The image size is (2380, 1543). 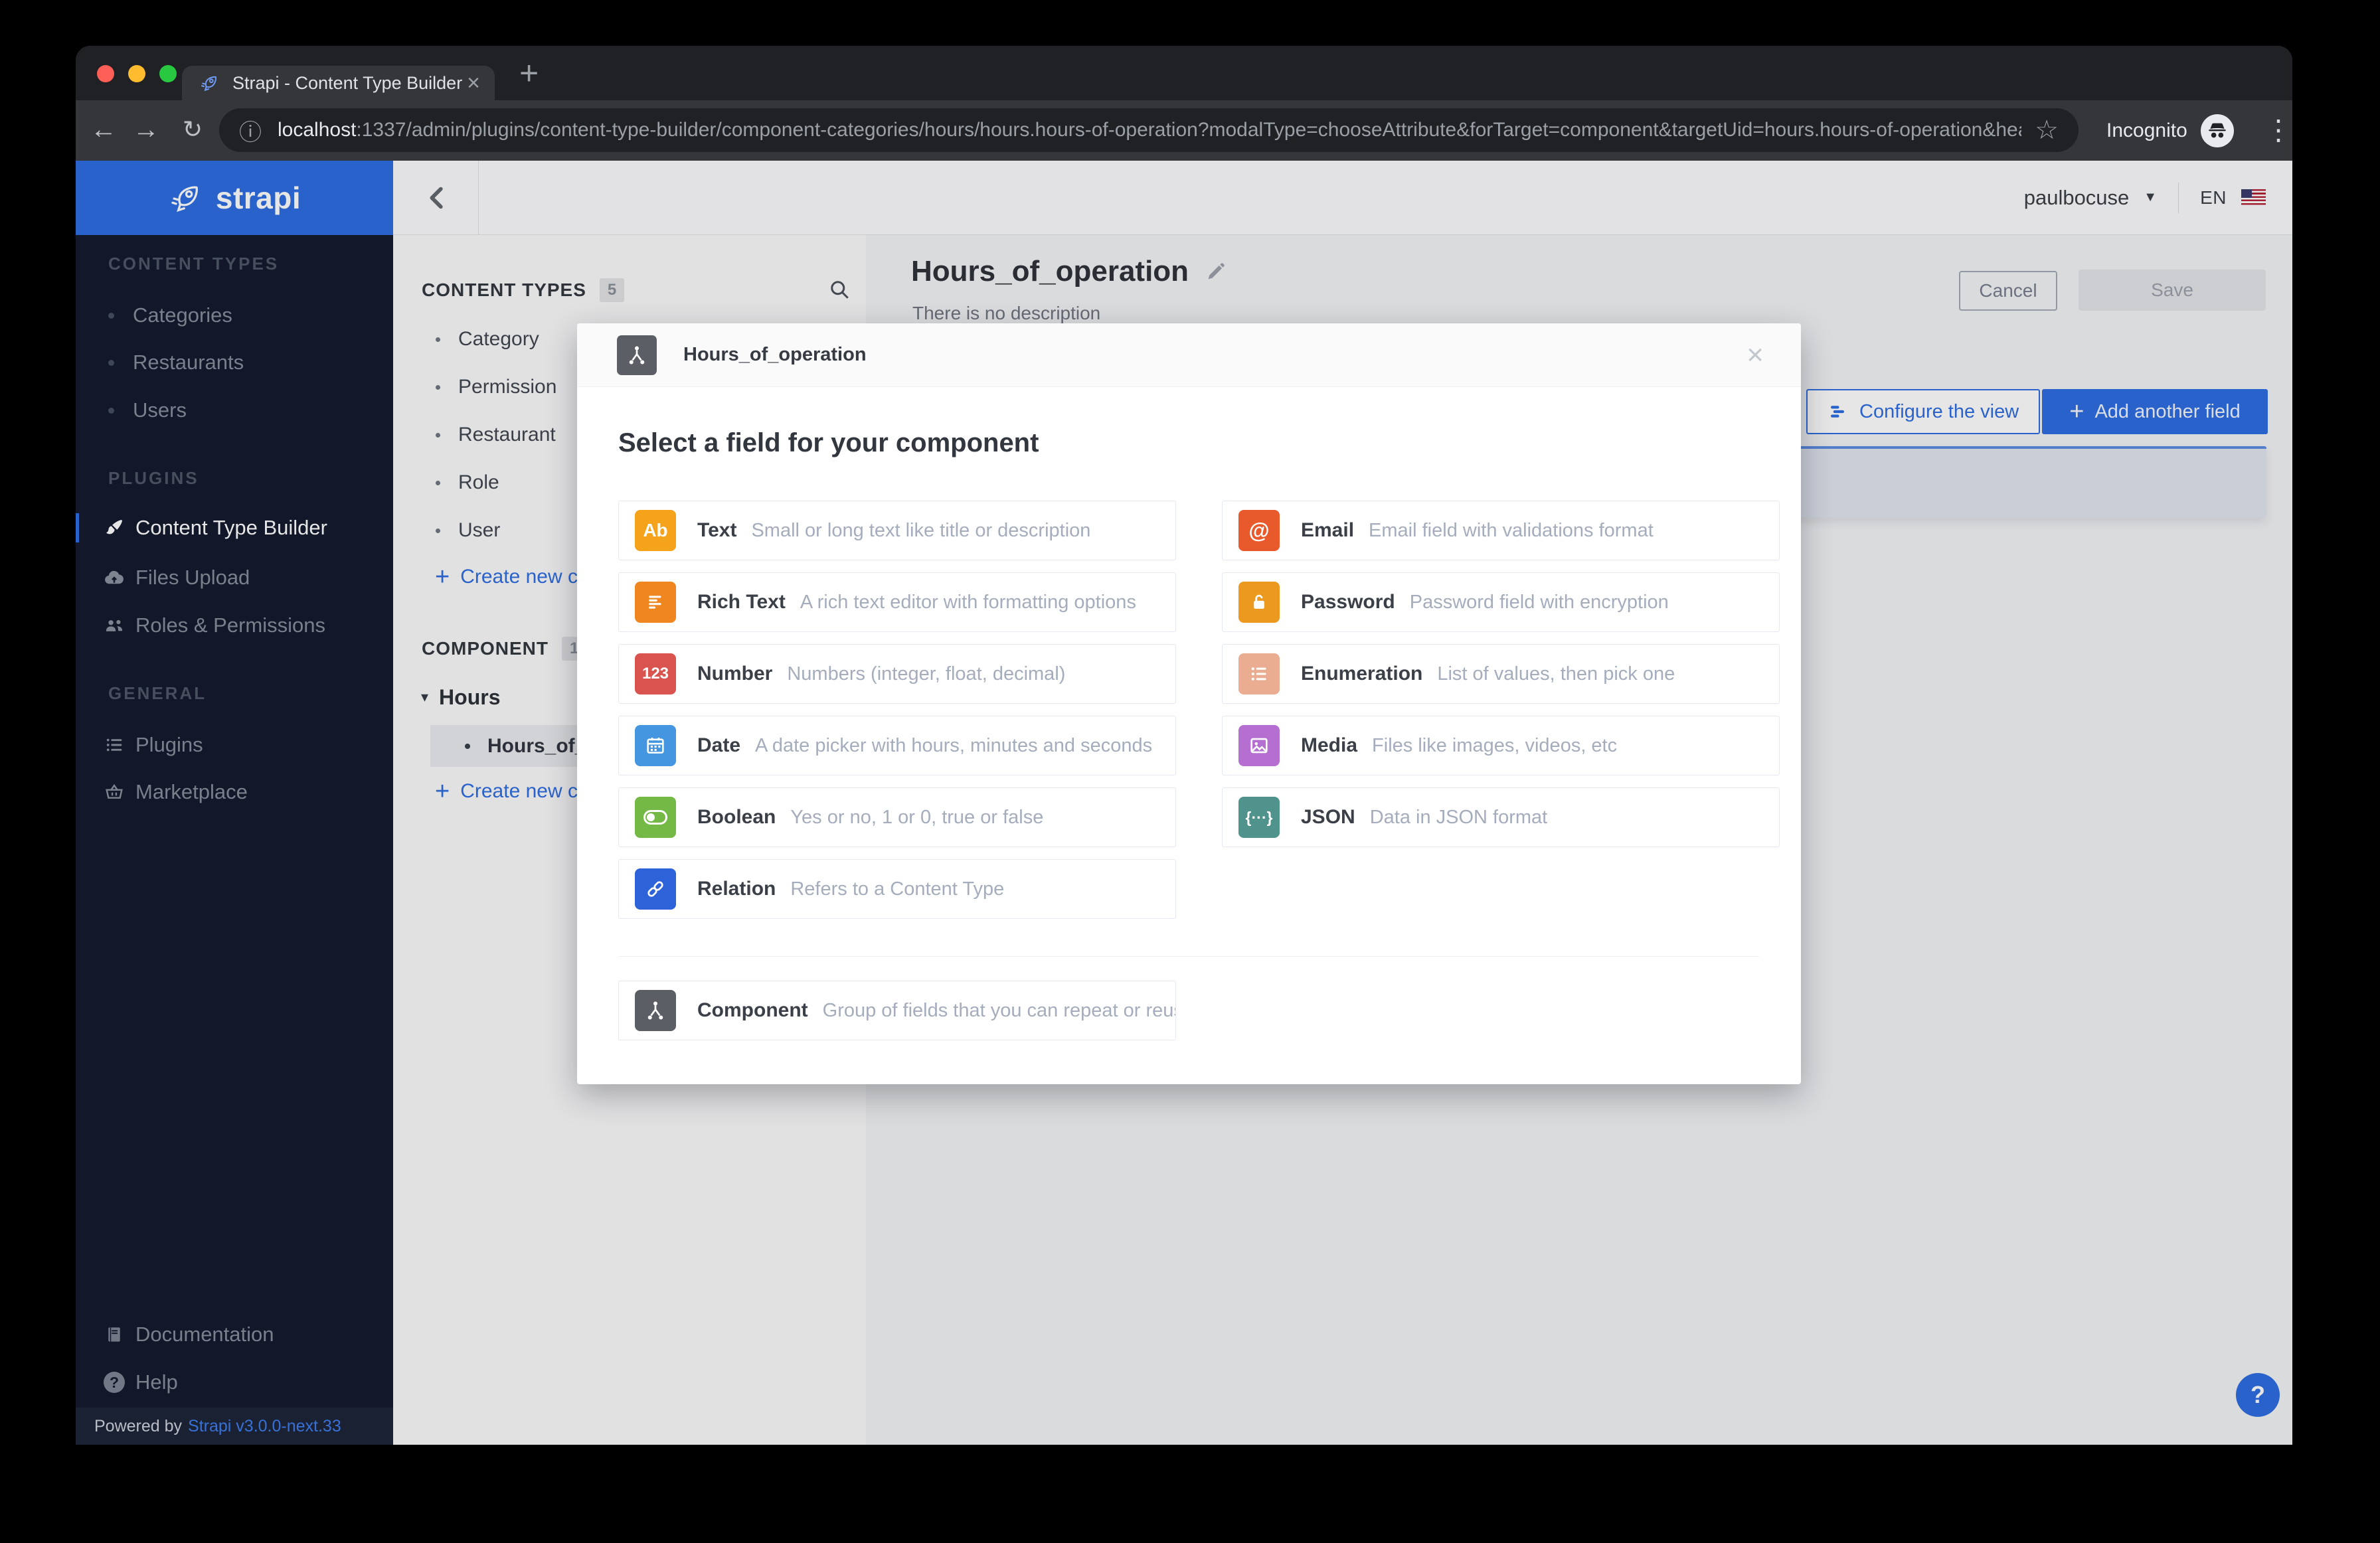 I want to click on chevron-down-icon: ▾, so click(x=425, y=697).